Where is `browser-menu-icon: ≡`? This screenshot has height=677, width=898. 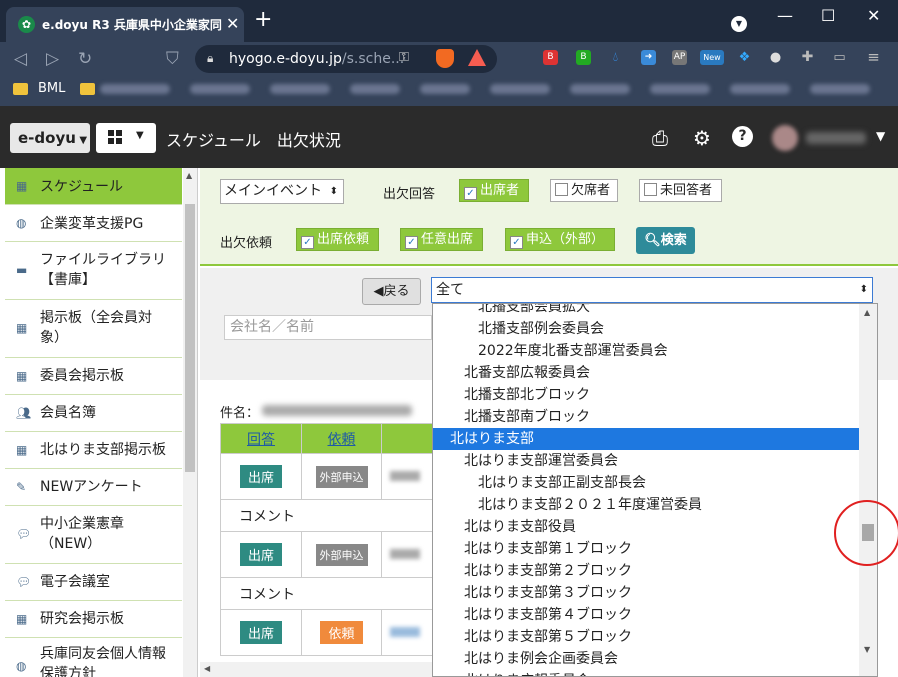
browser-menu-icon: ≡ is located at coordinates (873, 57).